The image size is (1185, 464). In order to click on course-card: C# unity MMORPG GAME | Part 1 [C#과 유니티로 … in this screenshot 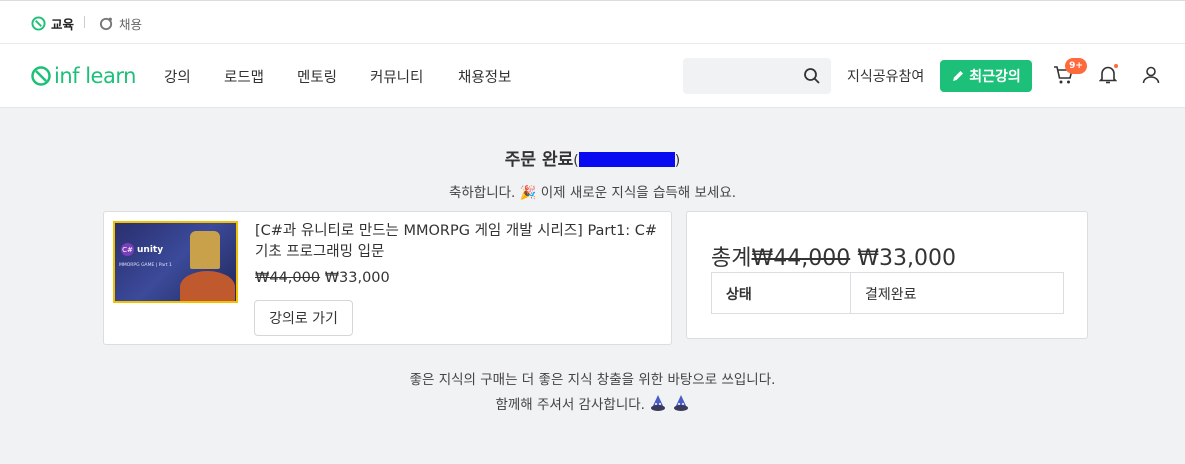, I will do `click(387, 278)`.